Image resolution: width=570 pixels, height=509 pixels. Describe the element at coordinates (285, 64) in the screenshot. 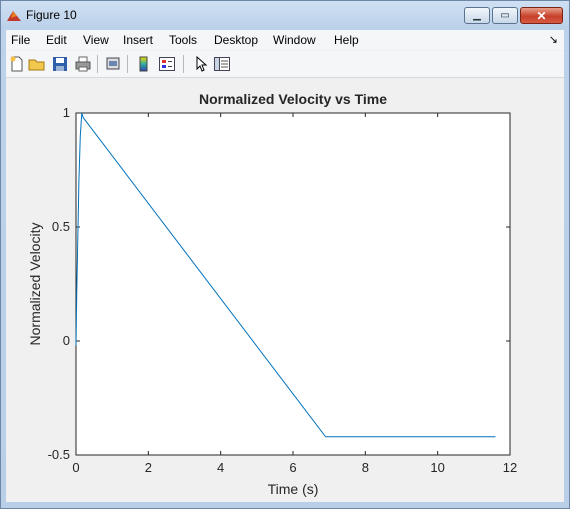

I see `toolbar` at that location.